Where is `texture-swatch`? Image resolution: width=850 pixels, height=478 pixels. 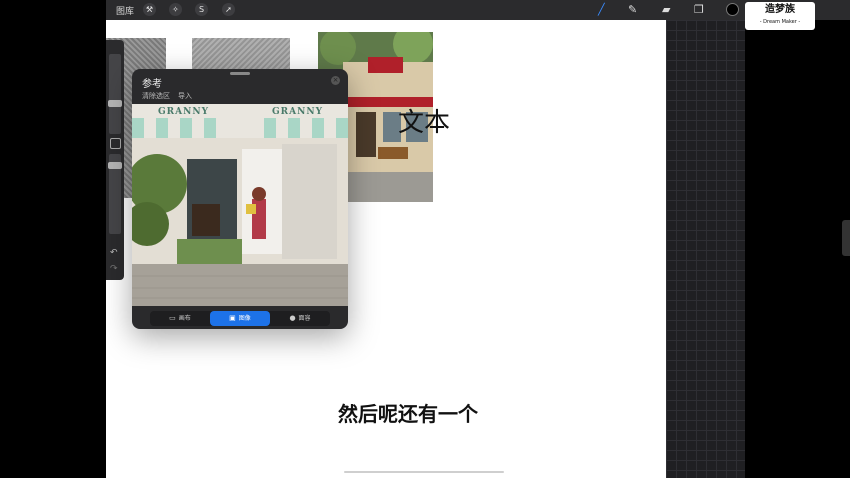
texture-swatch is located at coordinates (241, 55).